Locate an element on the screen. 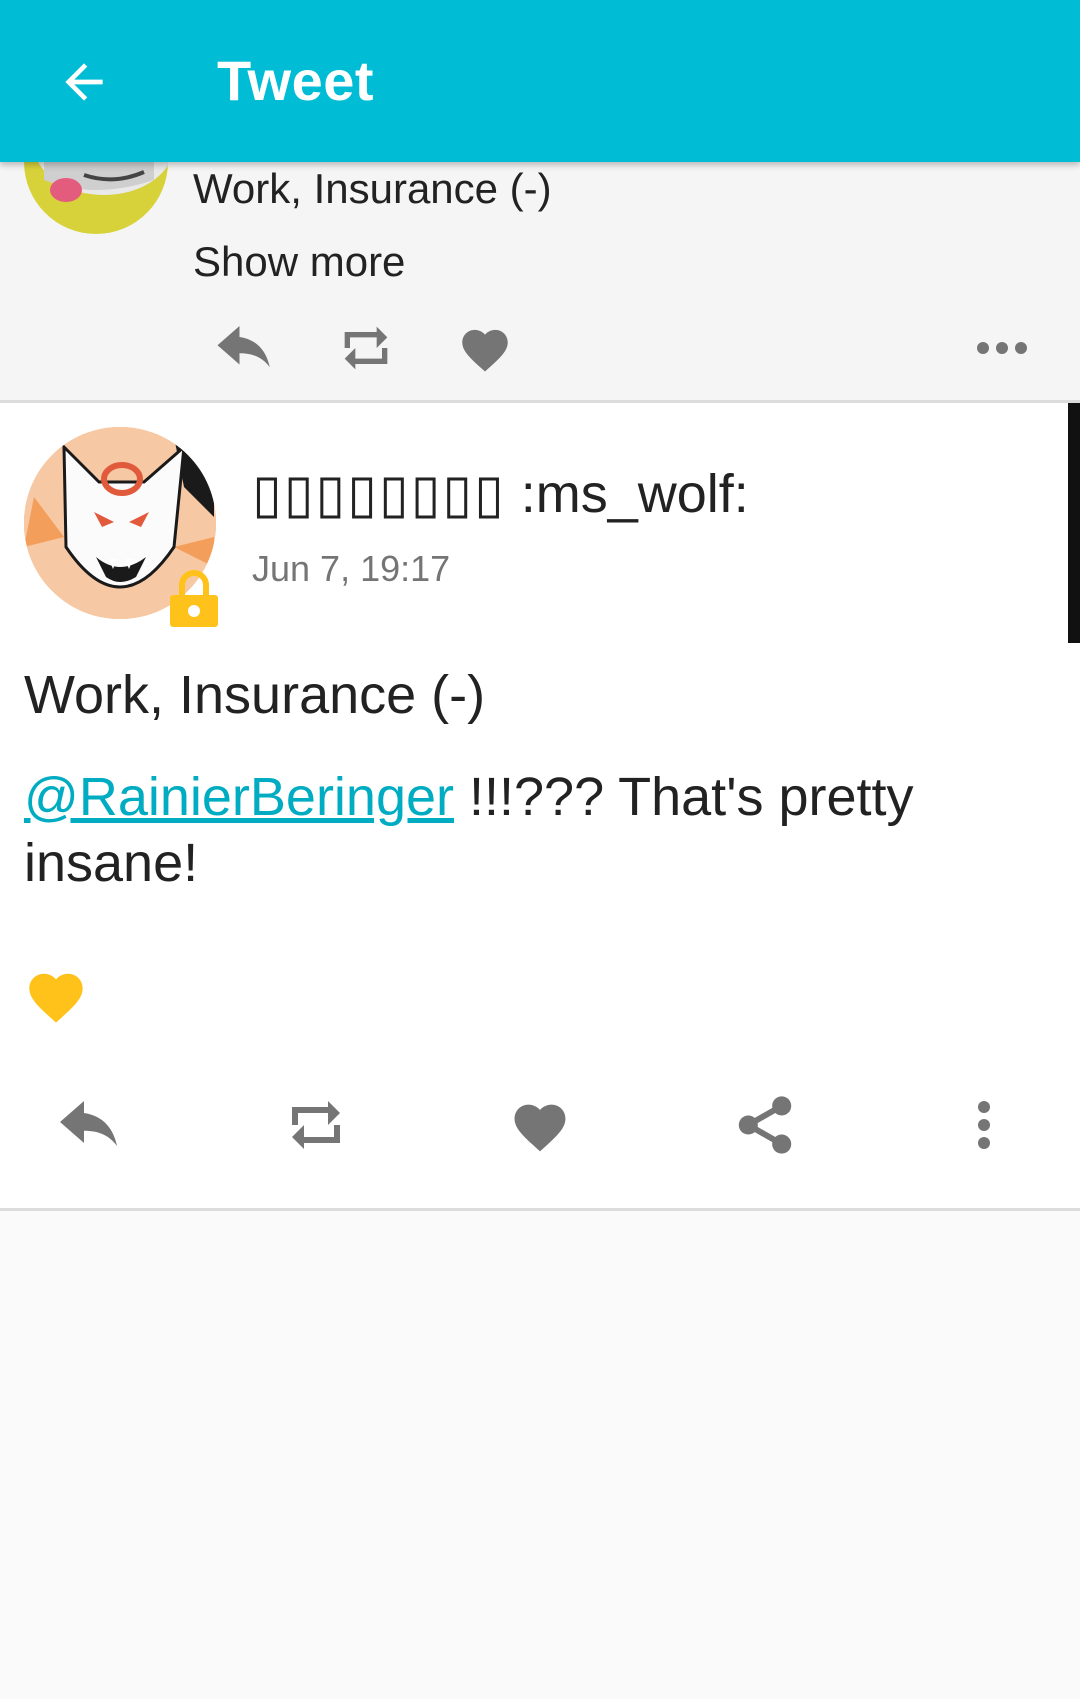  back-button is located at coordinates (84, 82).